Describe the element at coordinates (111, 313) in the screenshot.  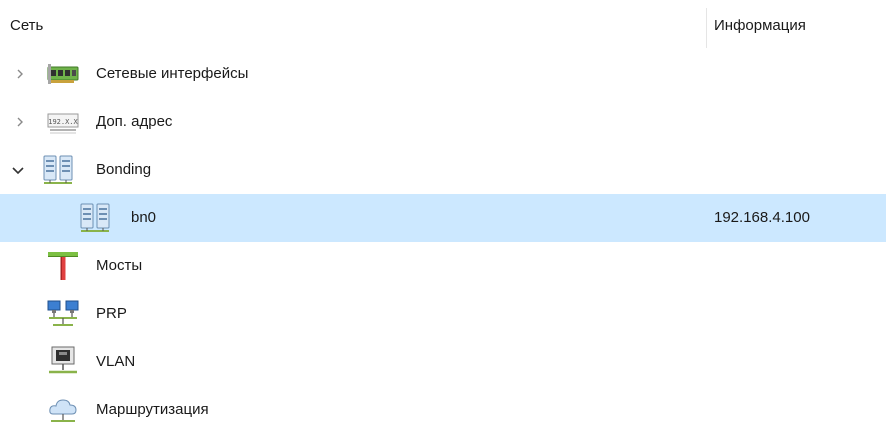
I see `tree-item-label: PRP` at that location.